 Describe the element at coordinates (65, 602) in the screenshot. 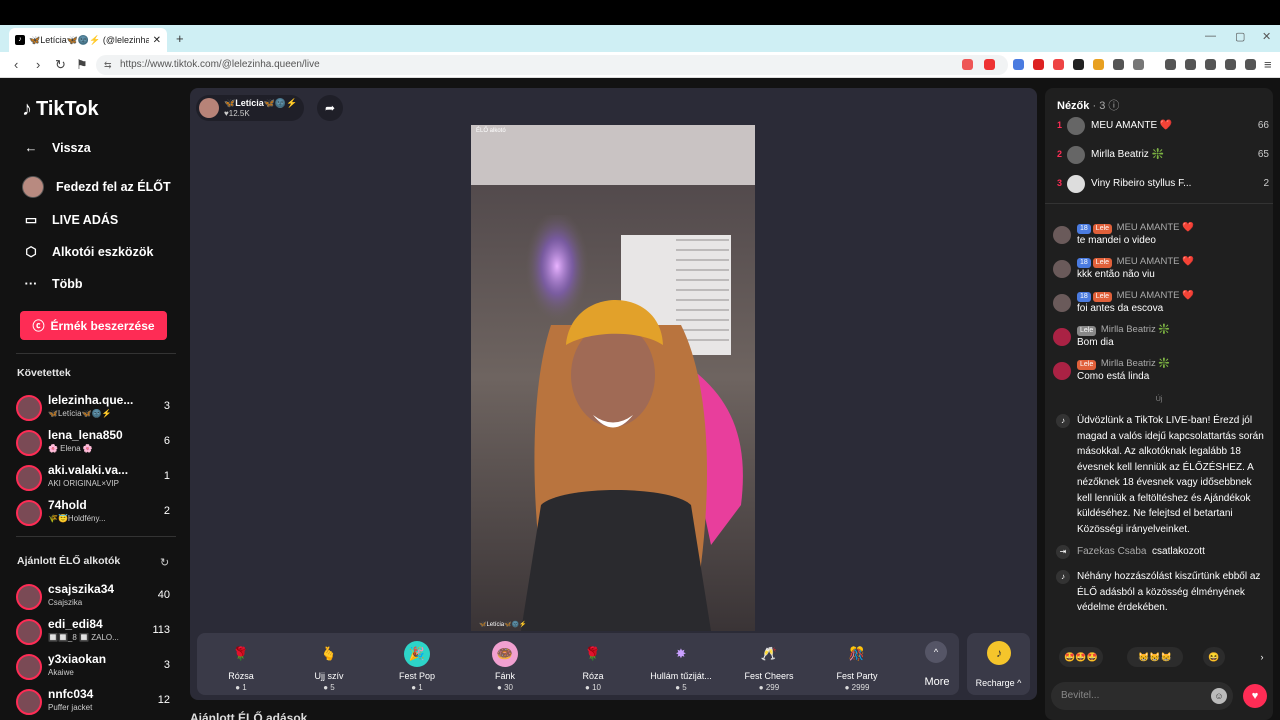

I see `account-sub: Csajszika` at that location.